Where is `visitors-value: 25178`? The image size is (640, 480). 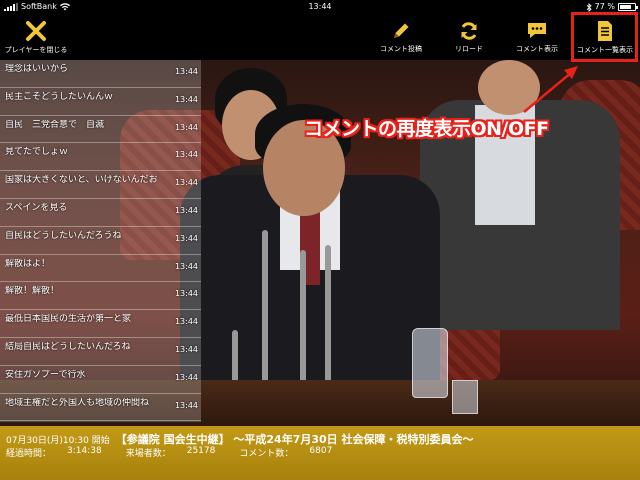
visitors-value: 25178 is located at coordinates (201, 451).